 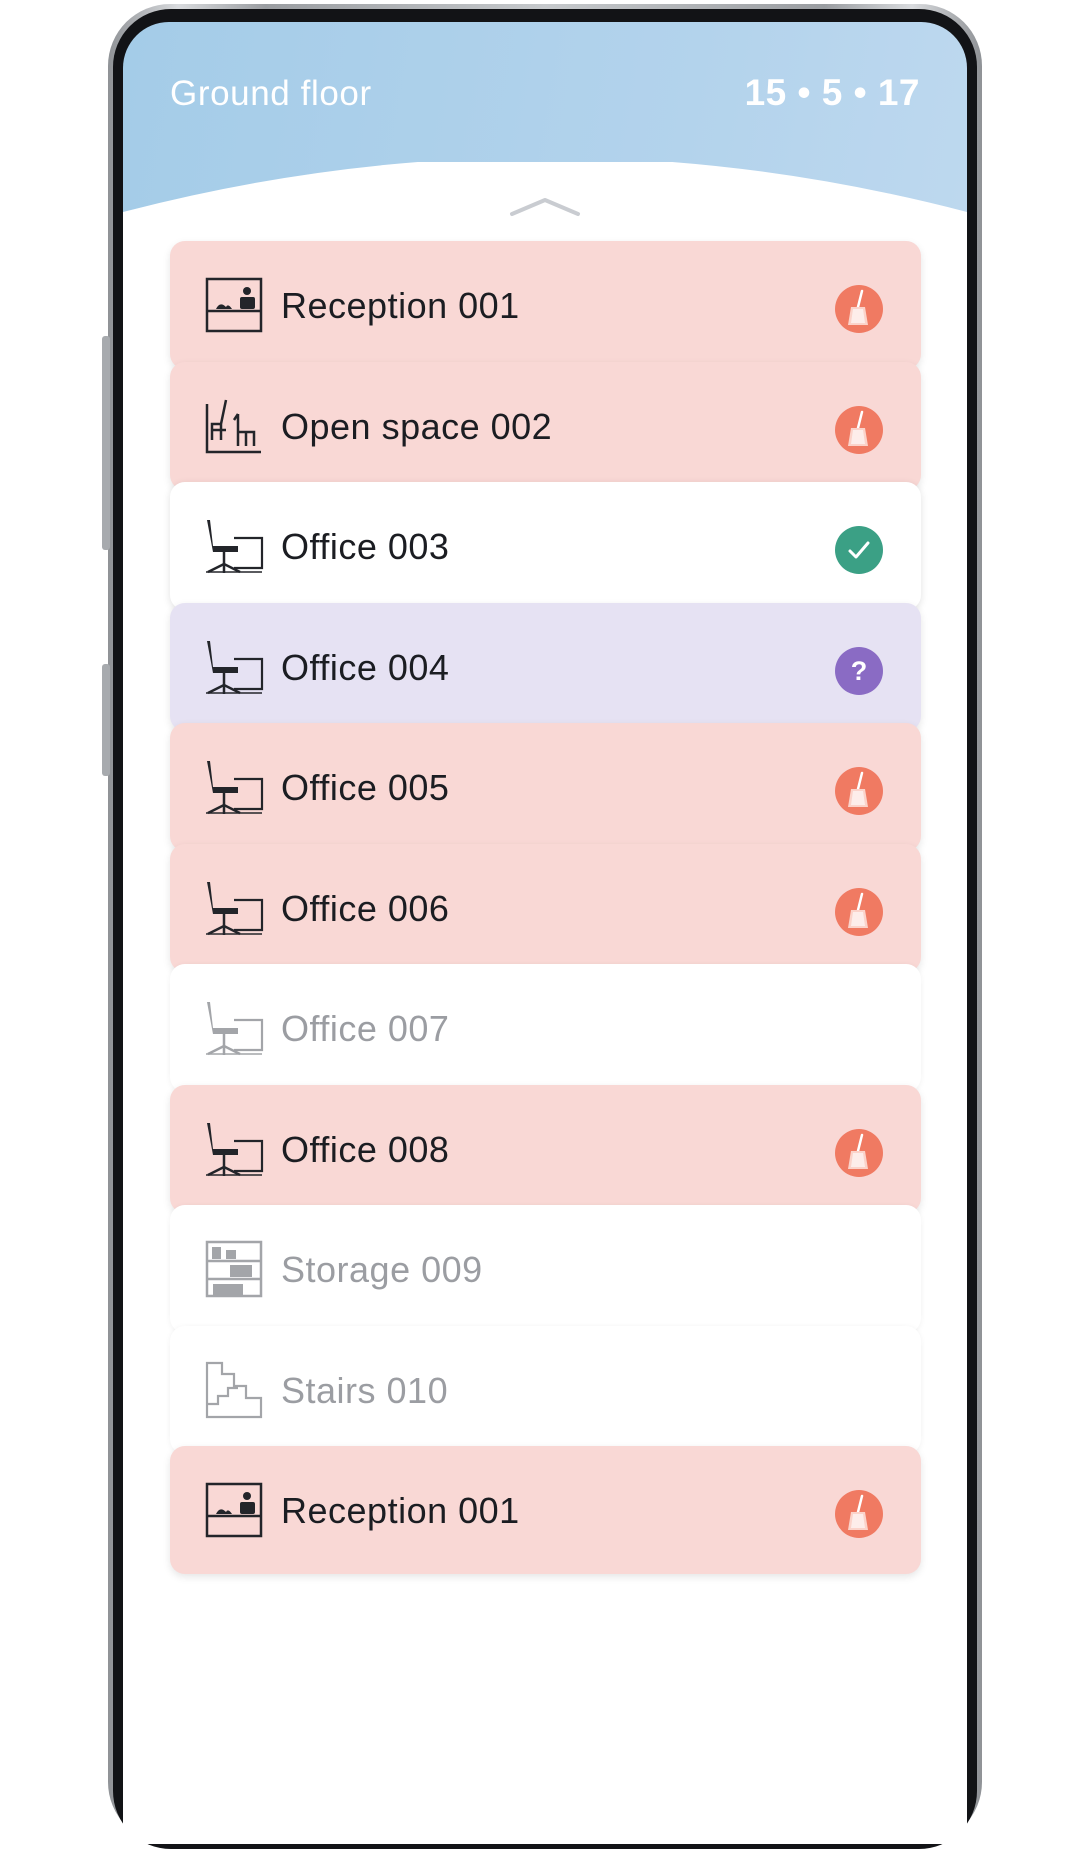 I want to click on room-label: Office 003, so click(x=365, y=546).